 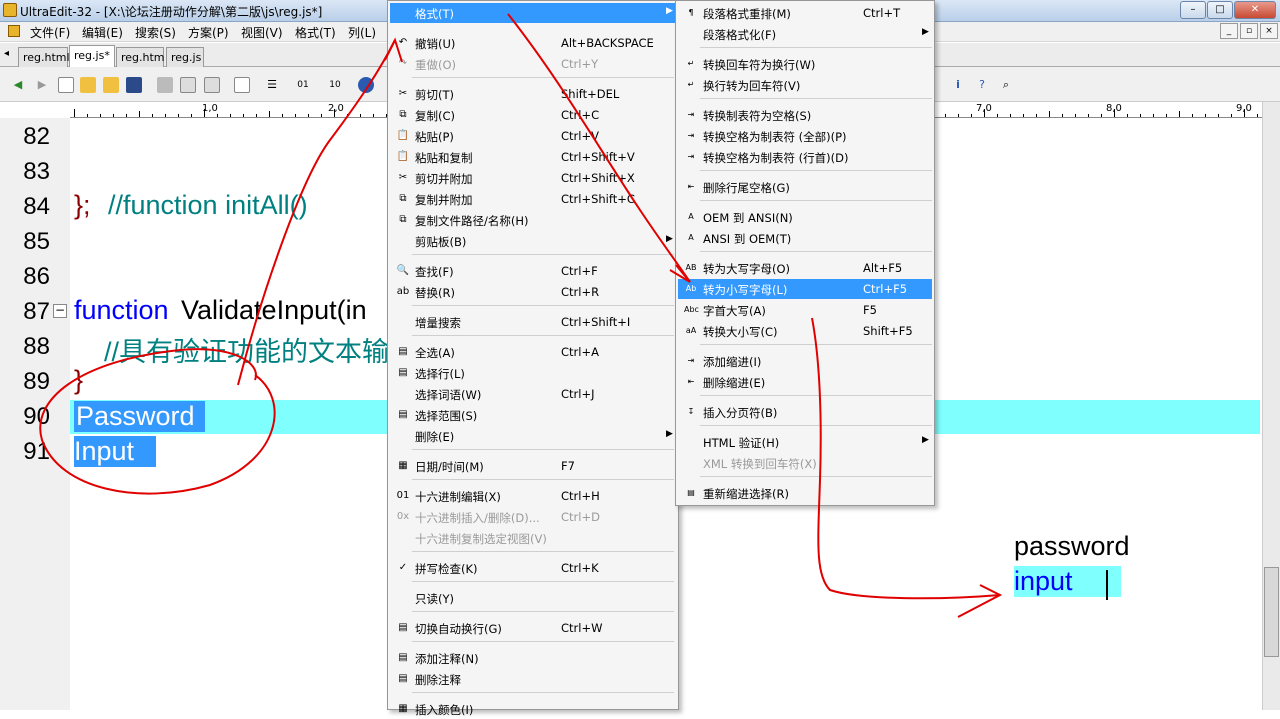 I want to click on menu-search: 搜索(S), so click(x=155, y=32).